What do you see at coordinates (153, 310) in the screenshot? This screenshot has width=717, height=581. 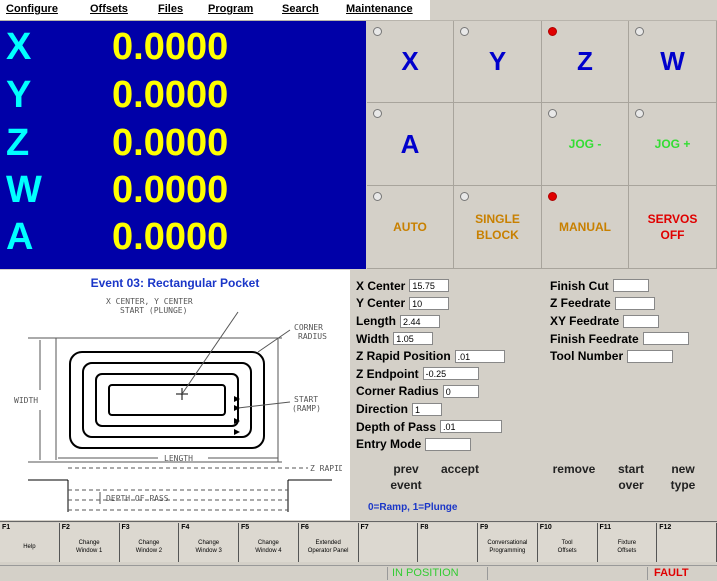 I see `diagram-label-start-plunge: START (PLUNGE)` at bounding box center [153, 310].